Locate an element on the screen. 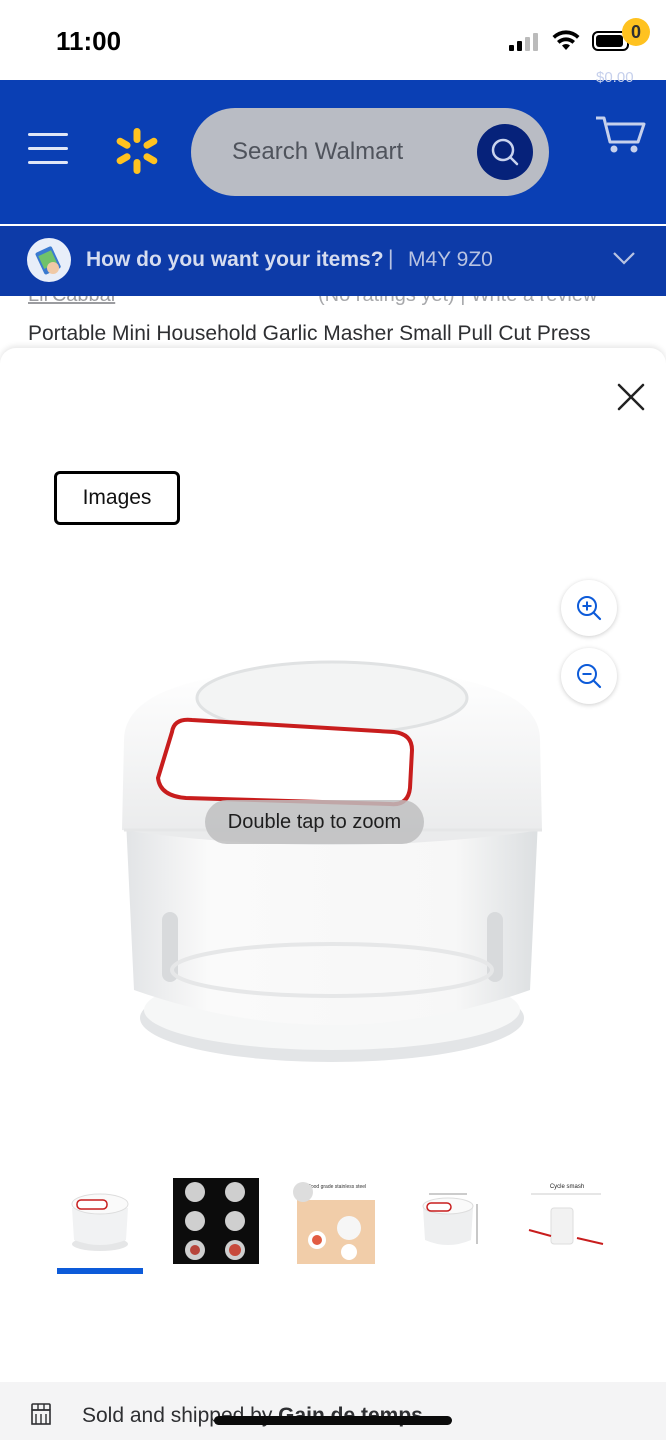  seller-bar: Sold and shipped by Gain de temps is located at coordinates (333, 1411).